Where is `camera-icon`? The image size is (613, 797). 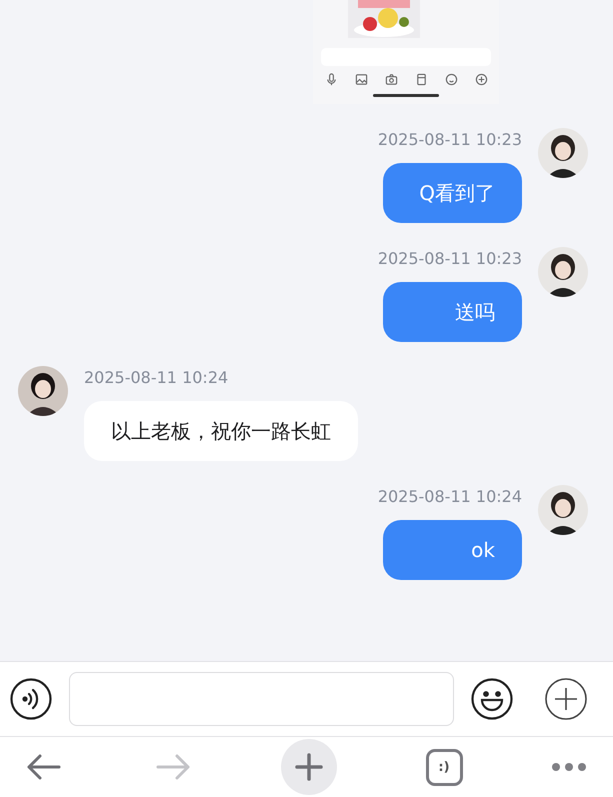 camera-icon is located at coordinates (391, 79).